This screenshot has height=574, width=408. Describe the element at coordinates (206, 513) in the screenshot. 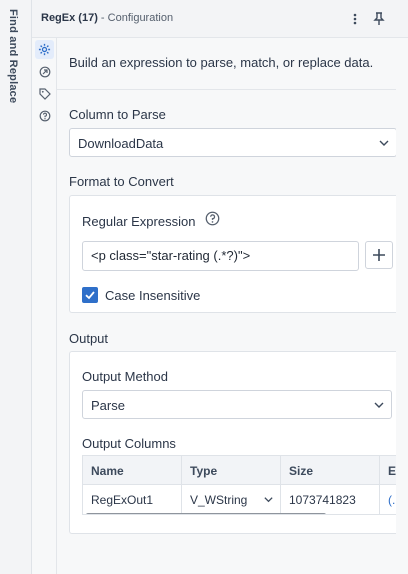

I see `horizontal-scrollbar` at that location.